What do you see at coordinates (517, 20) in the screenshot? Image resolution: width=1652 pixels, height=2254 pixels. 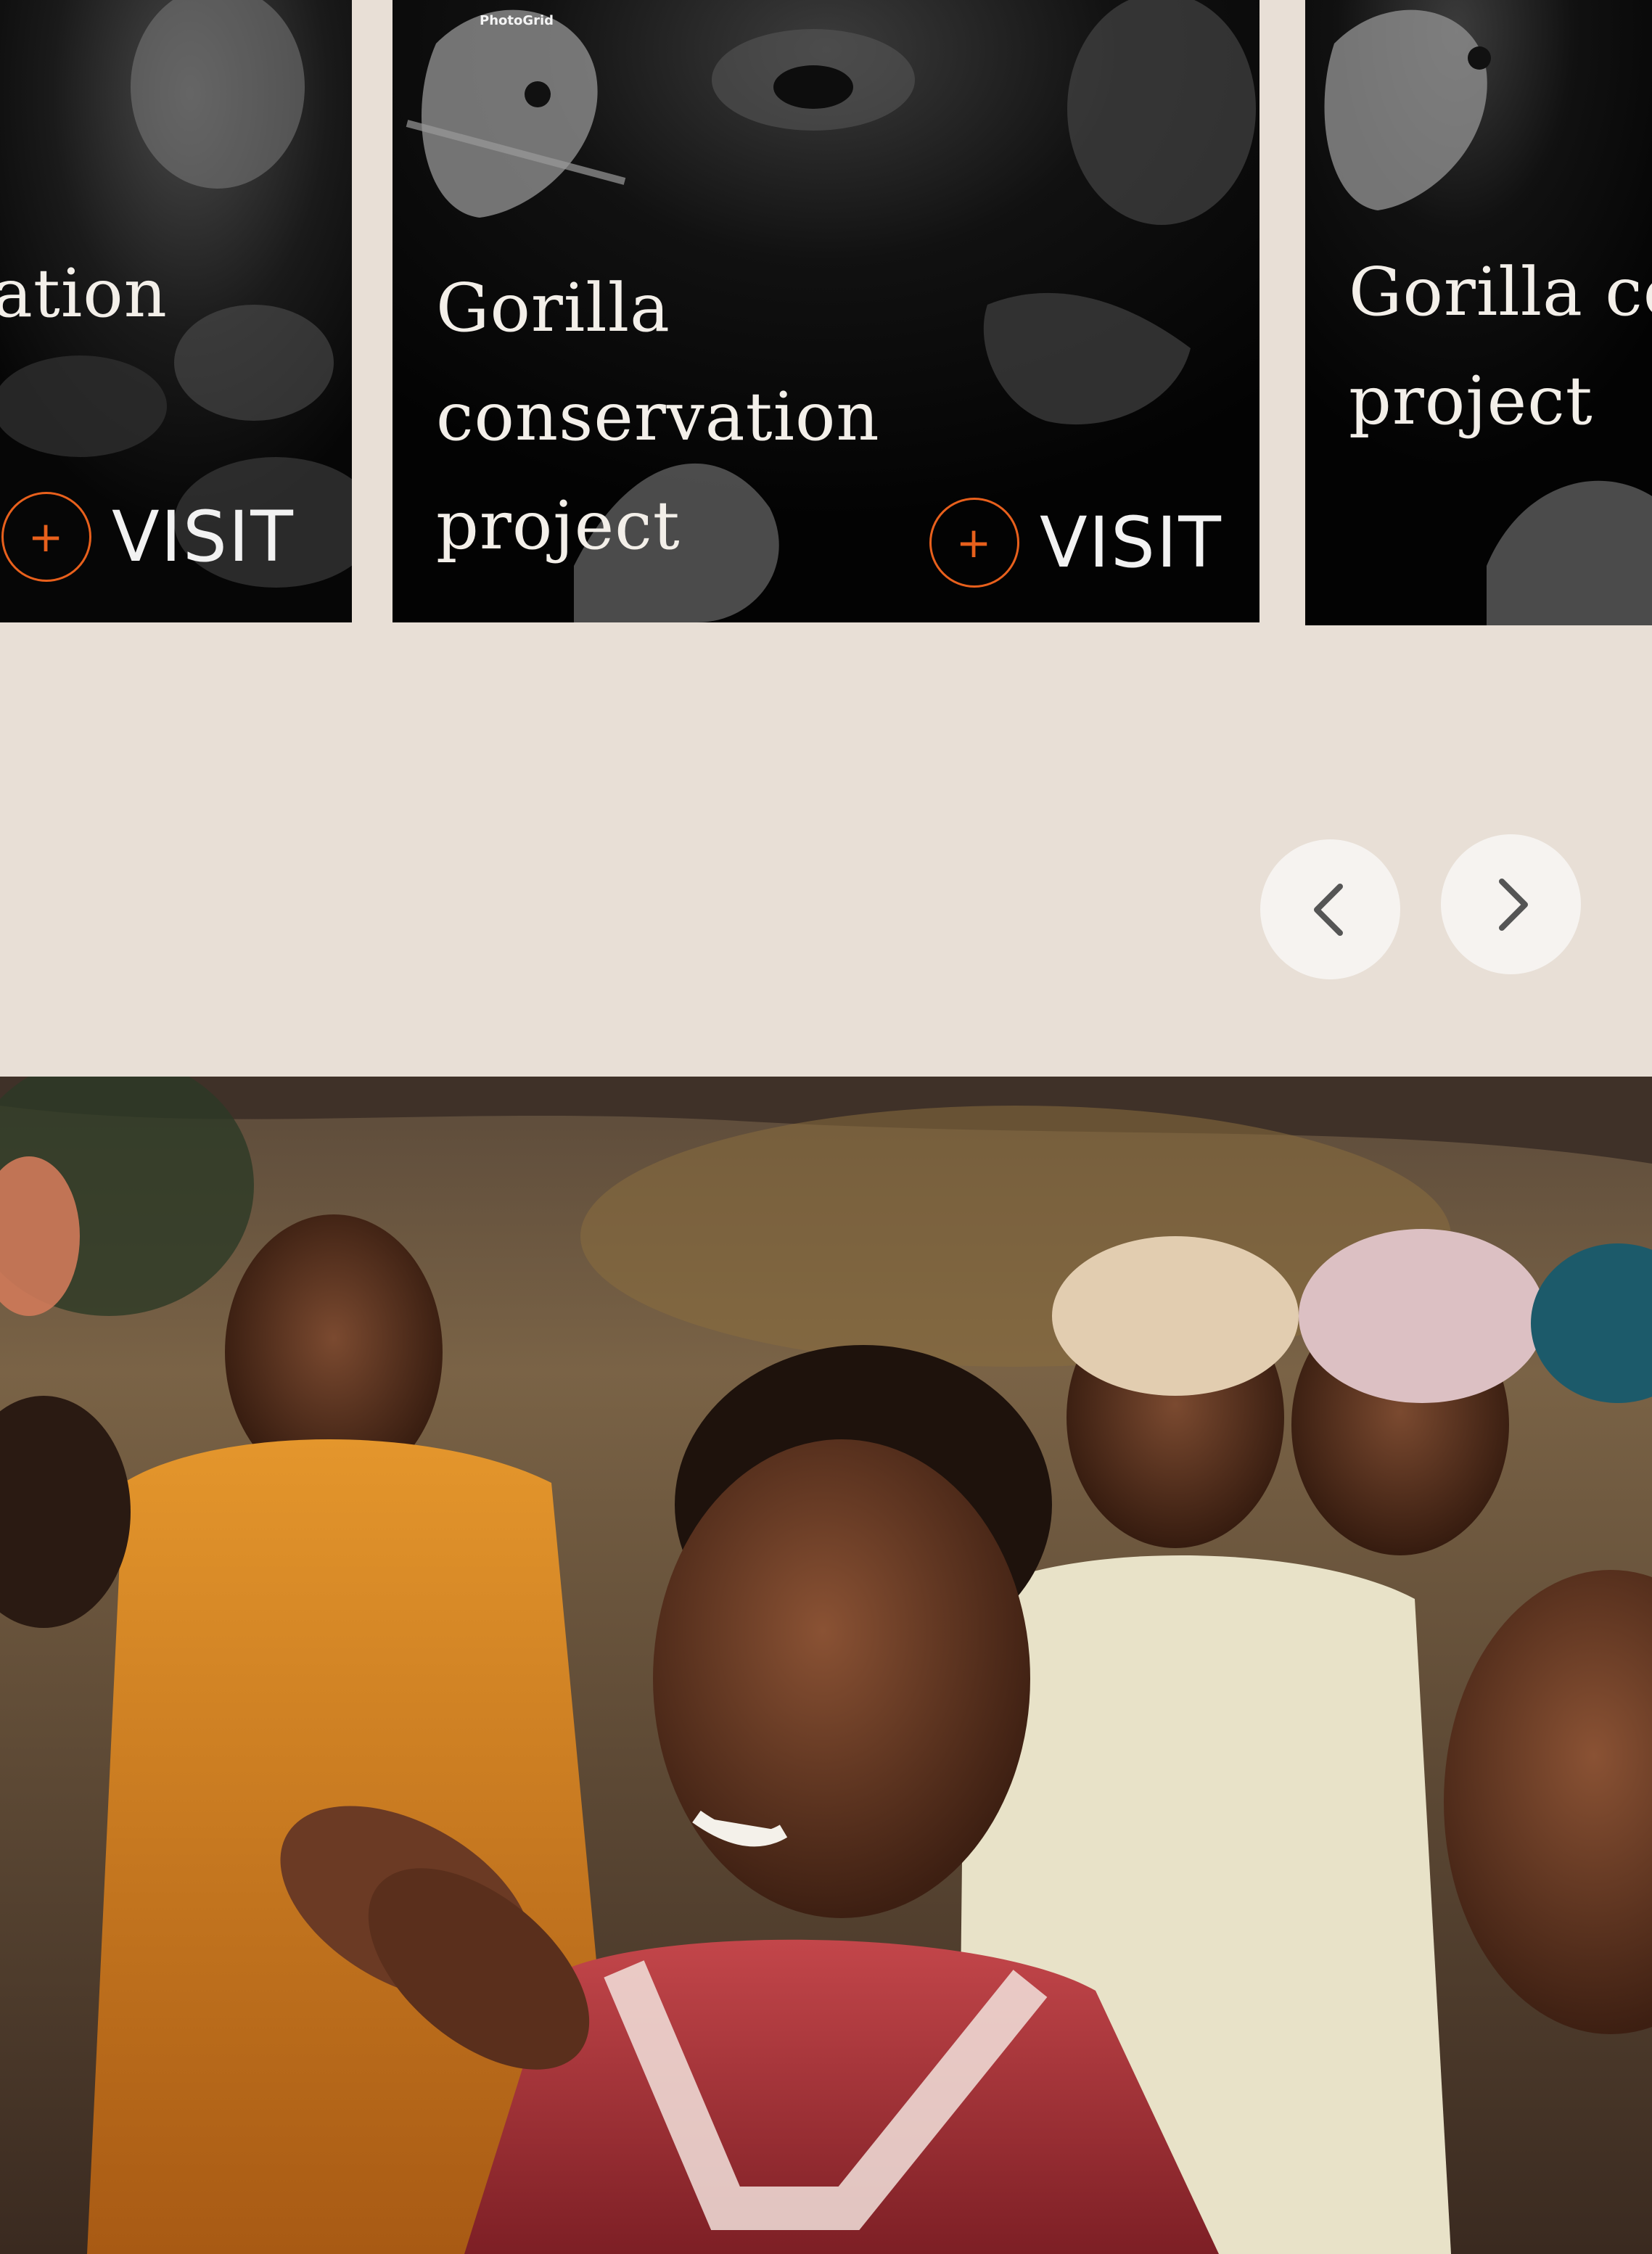 I see `watermark: PhotoGrid` at bounding box center [517, 20].